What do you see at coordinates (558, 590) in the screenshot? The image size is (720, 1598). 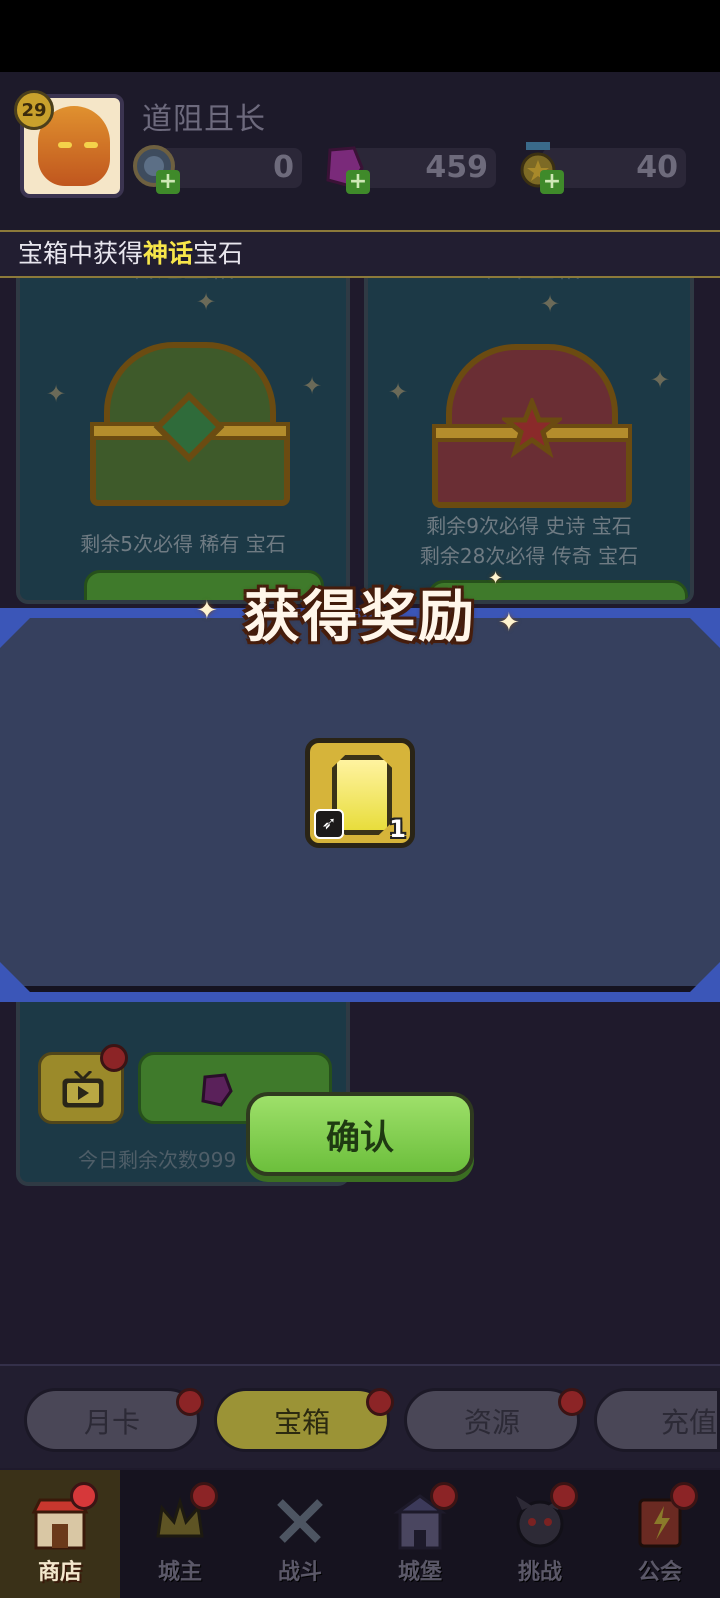 I see `open-brilliant-chest-button` at bounding box center [558, 590].